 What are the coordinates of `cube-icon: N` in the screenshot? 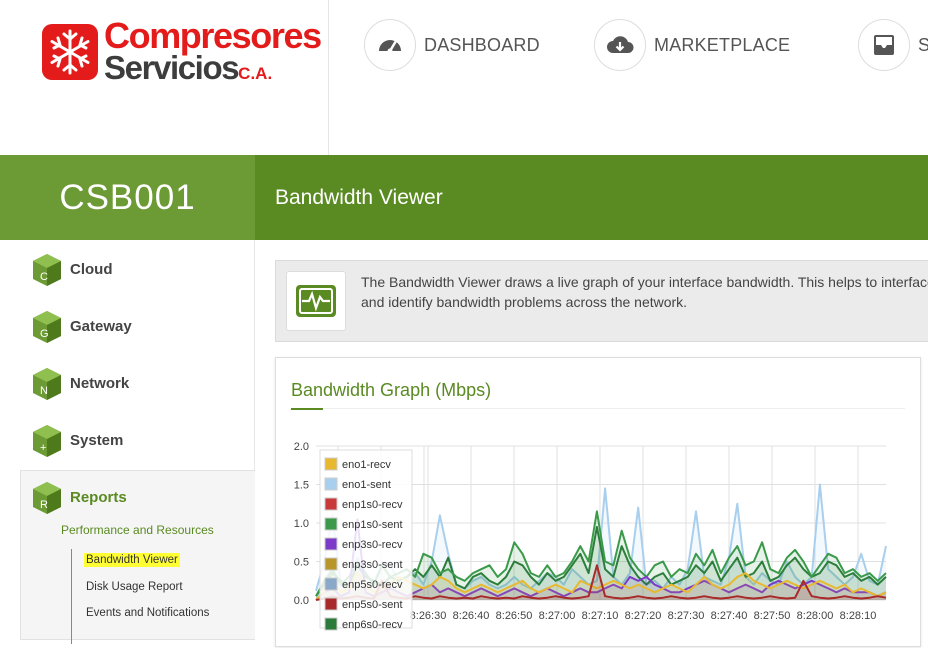 It's located at (47, 383).